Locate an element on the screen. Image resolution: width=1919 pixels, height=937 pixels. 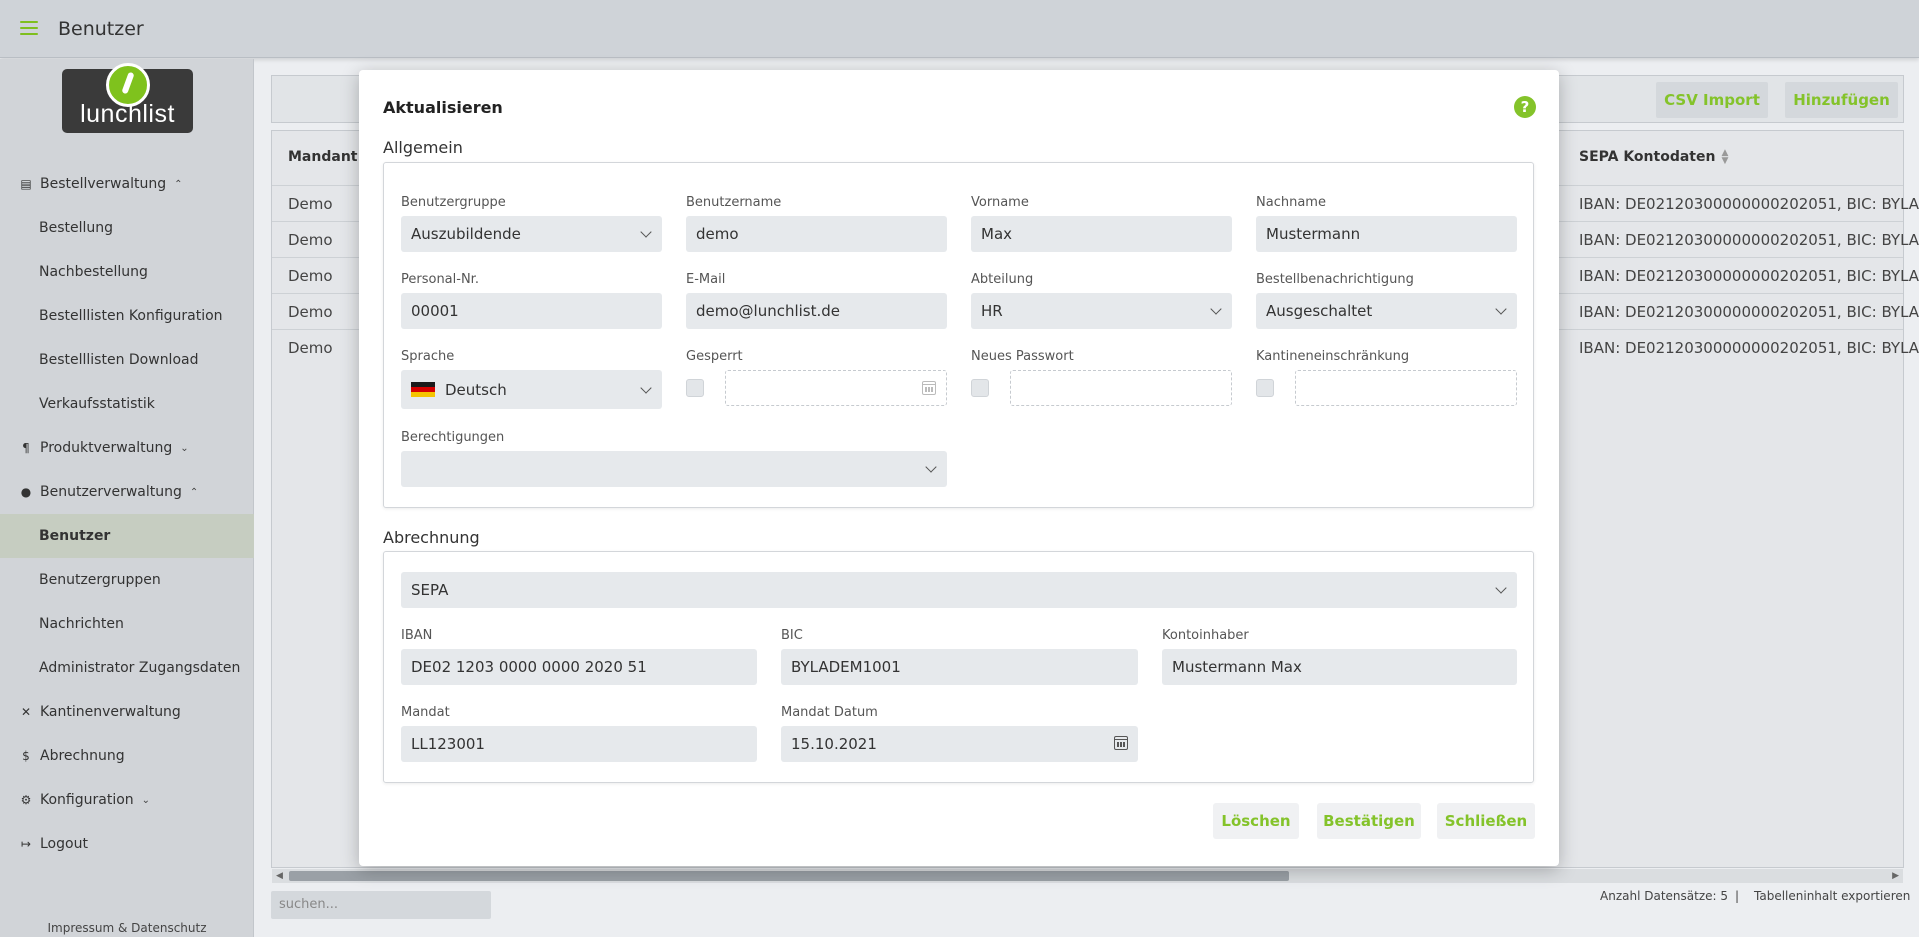
sidebar-item-produktverwaltung: ¶ Produktverwaltung ⌄ is located at coordinates (127, 448).